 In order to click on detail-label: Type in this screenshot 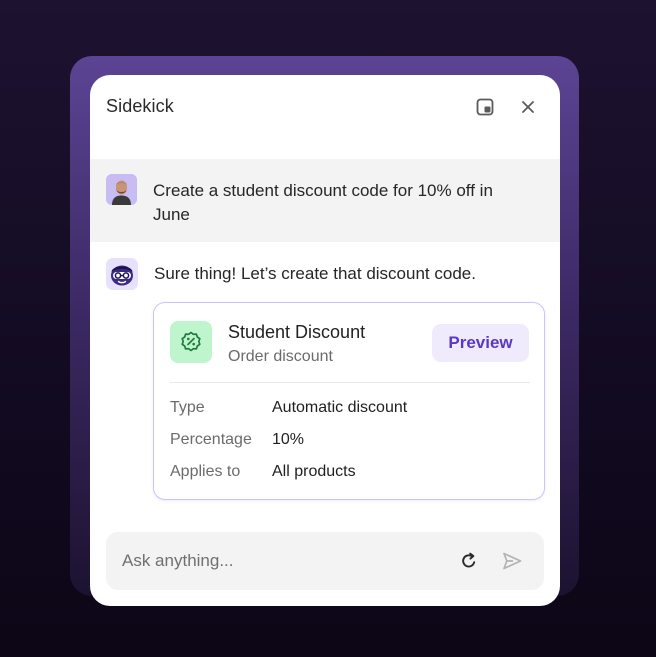, I will do `click(187, 407)`.